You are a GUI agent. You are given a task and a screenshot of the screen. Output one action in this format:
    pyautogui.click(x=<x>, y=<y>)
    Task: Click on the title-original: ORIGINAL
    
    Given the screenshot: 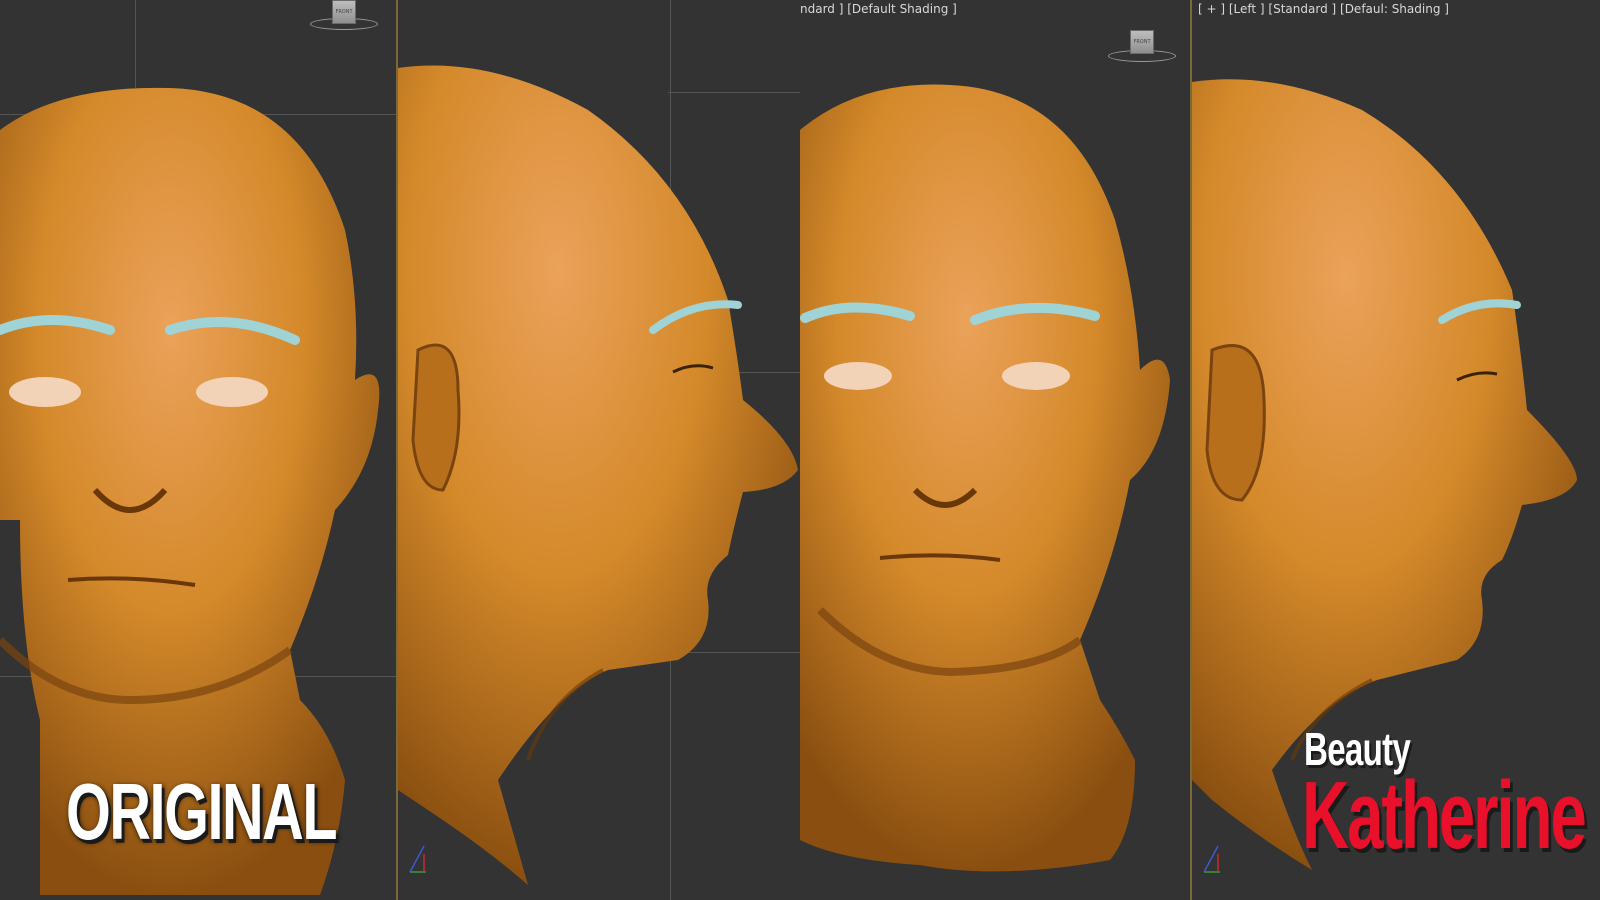 What is the action you would take?
    pyautogui.click(x=202, y=811)
    